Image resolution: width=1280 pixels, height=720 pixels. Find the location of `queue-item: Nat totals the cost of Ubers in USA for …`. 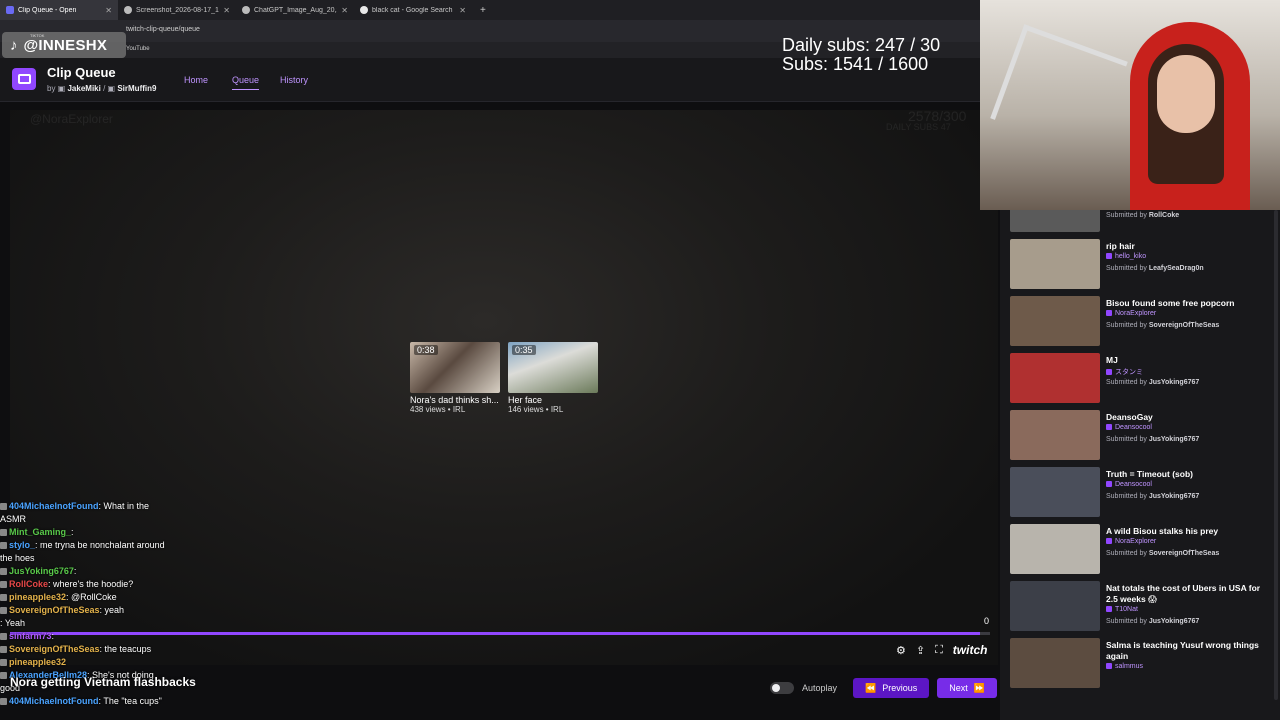

queue-item: Nat totals the cost of Ubers in USA for … is located at coordinates (1137, 607).